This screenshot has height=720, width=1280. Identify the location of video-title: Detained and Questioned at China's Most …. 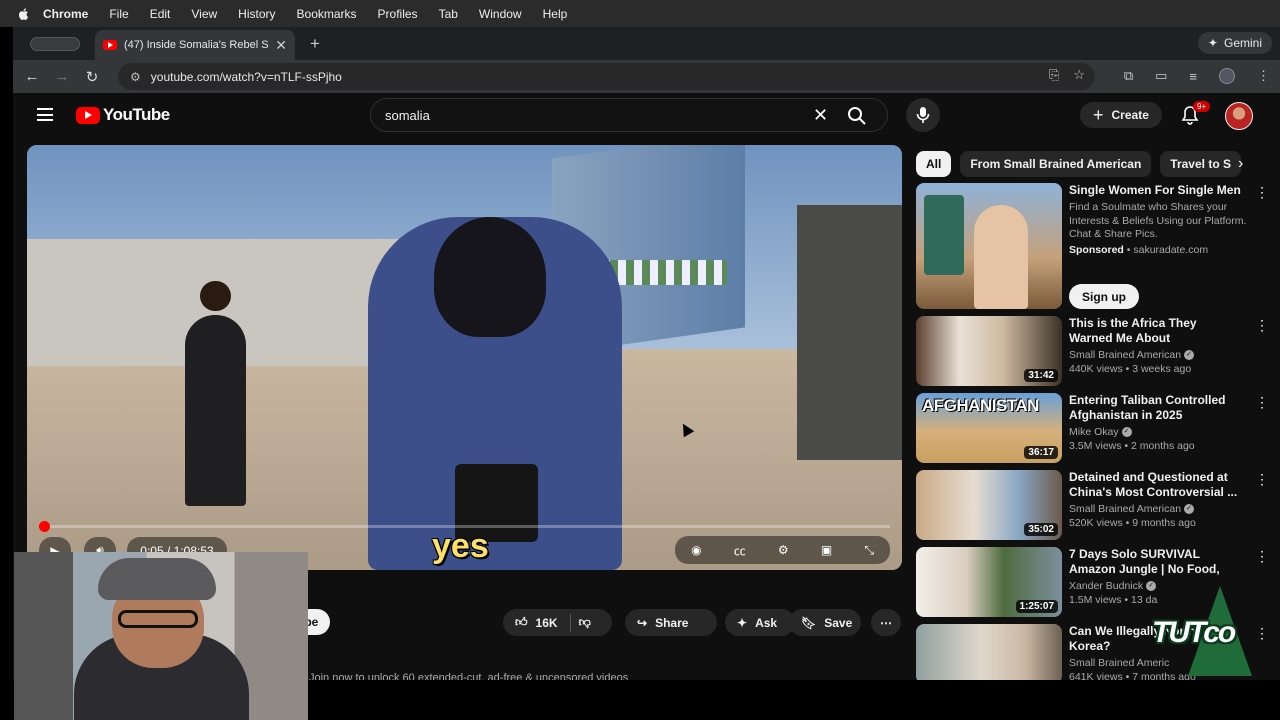
(1154, 485).